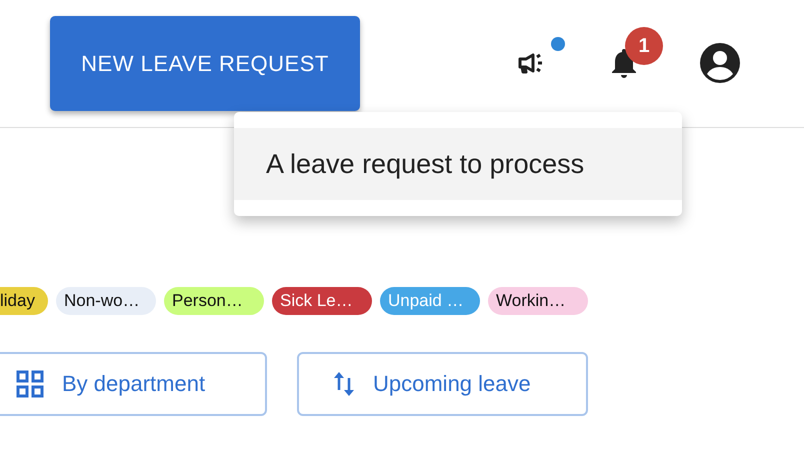 The height and width of the screenshot is (464, 804). What do you see at coordinates (30, 384) in the screenshot?
I see `grid-icon` at bounding box center [30, 384].